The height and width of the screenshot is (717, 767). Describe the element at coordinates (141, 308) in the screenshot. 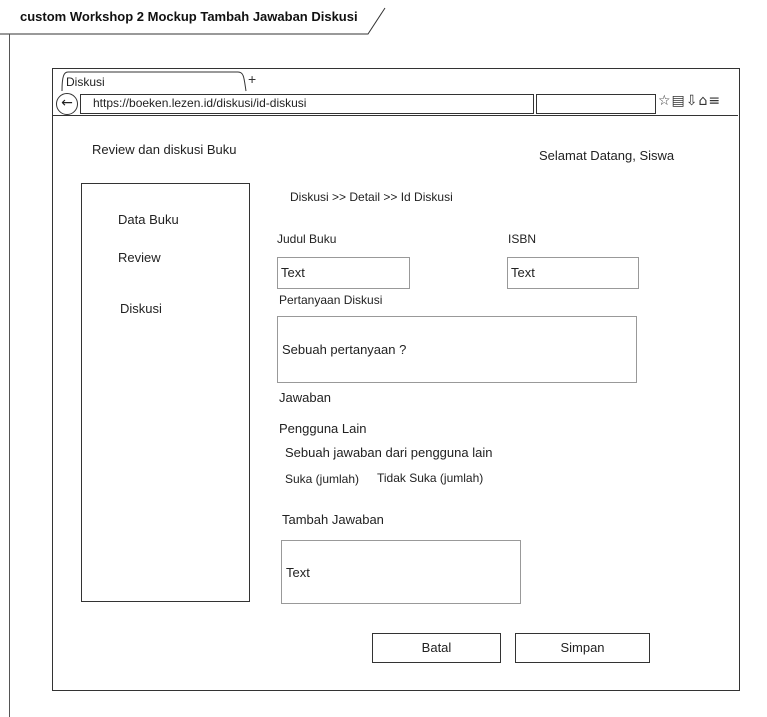

I see `sidebar-item-diskusi: Diskusi` at that location.